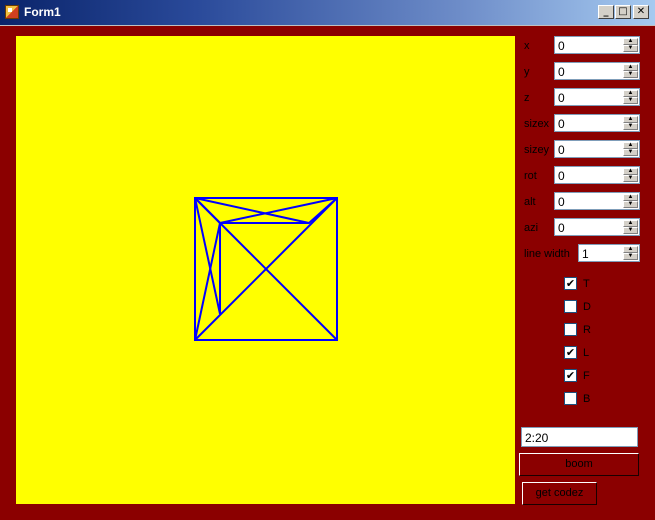 This screenshot has height=520, width=655. I want to click on command-text-value: 2:20, so click(537, 438).